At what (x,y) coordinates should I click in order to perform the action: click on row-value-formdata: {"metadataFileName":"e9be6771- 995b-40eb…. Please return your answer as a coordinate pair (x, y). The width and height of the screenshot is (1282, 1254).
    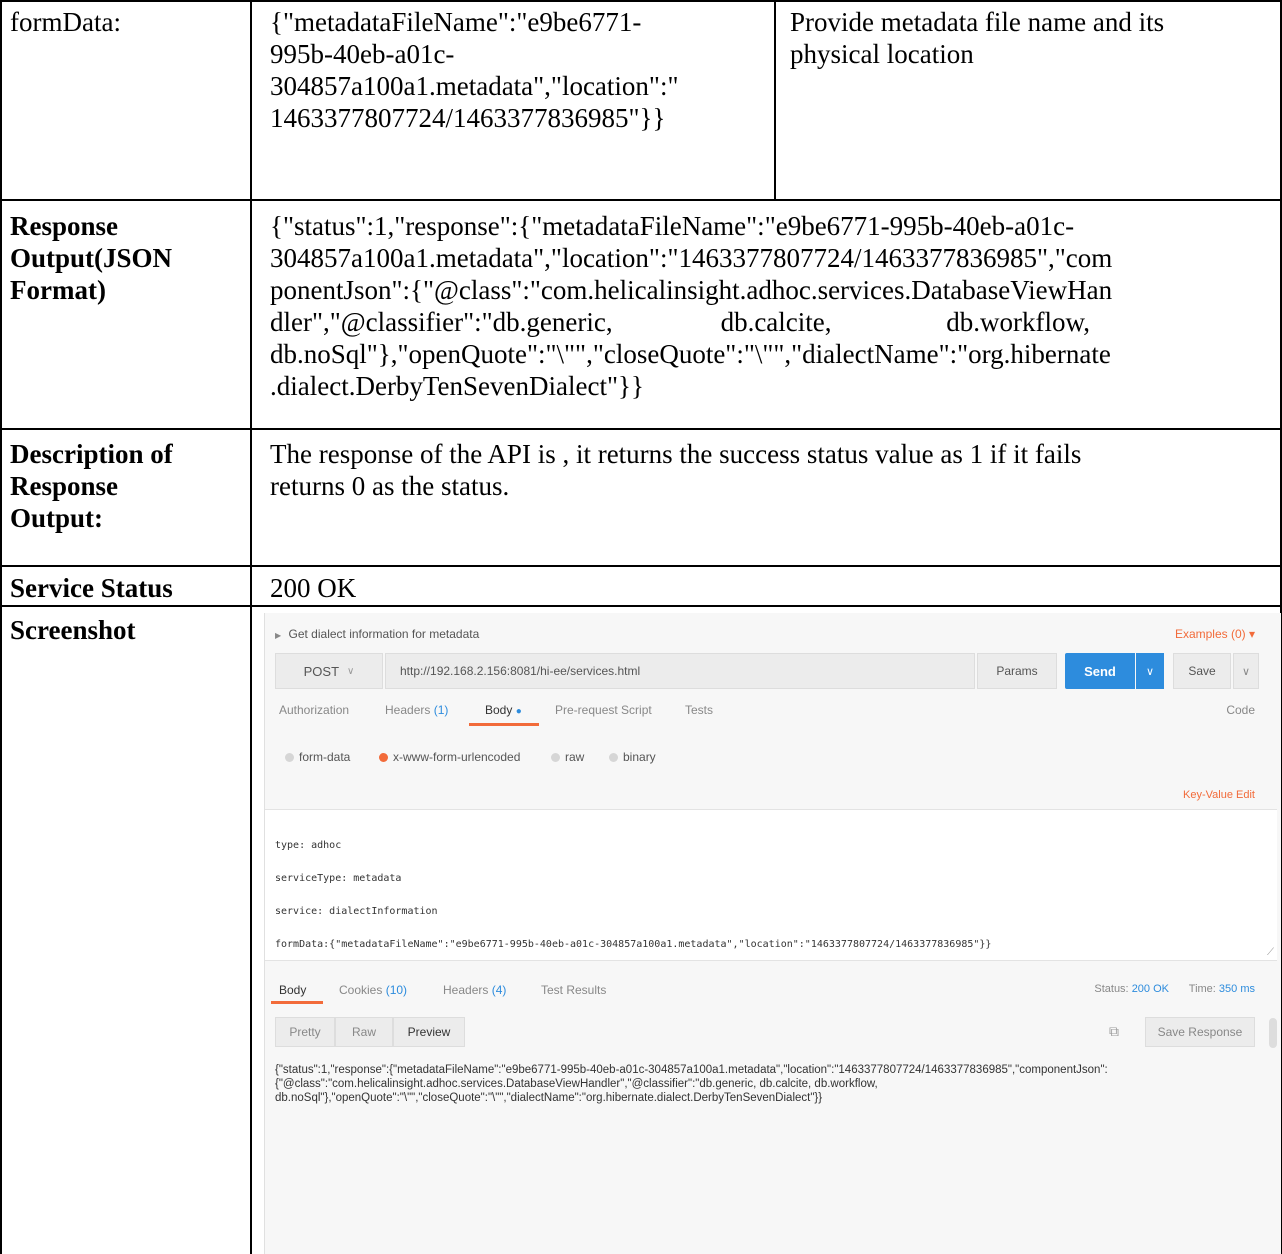
    Looking at the image, I should click on (520, 70).